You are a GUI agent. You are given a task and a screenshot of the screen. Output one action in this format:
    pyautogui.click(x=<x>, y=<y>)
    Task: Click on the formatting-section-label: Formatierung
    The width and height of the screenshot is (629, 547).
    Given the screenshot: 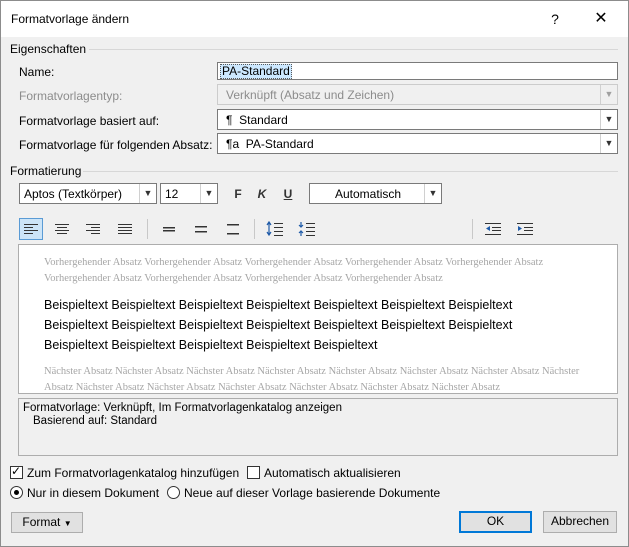 What is the action you would take?
    pyautogui.click(x=46, y=171)
    